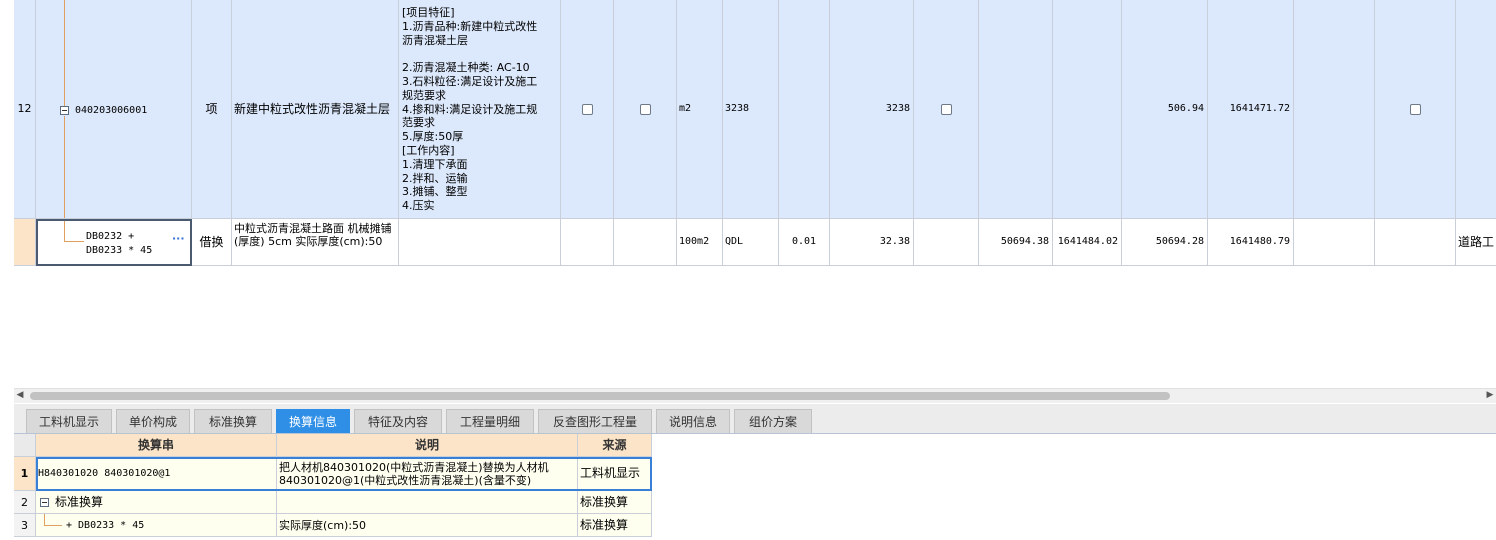  What do you see at coordinates (153, 421) in the screenshot?
I see `tab-unit-price: 单价构成` at bounding box center [153, 421].